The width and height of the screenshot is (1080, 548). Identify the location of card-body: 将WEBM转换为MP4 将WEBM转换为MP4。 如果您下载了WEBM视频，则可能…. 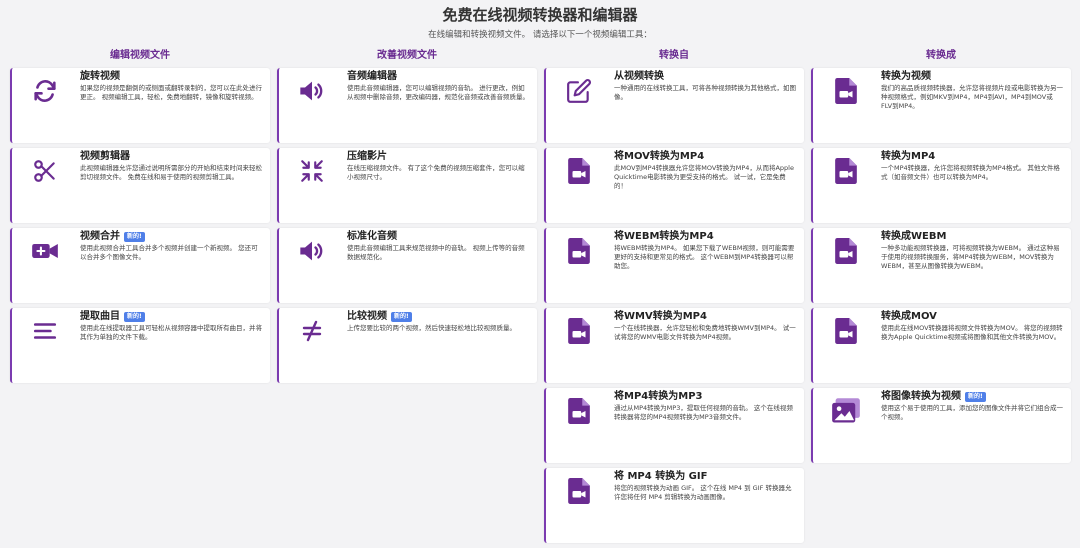
(705, 251).